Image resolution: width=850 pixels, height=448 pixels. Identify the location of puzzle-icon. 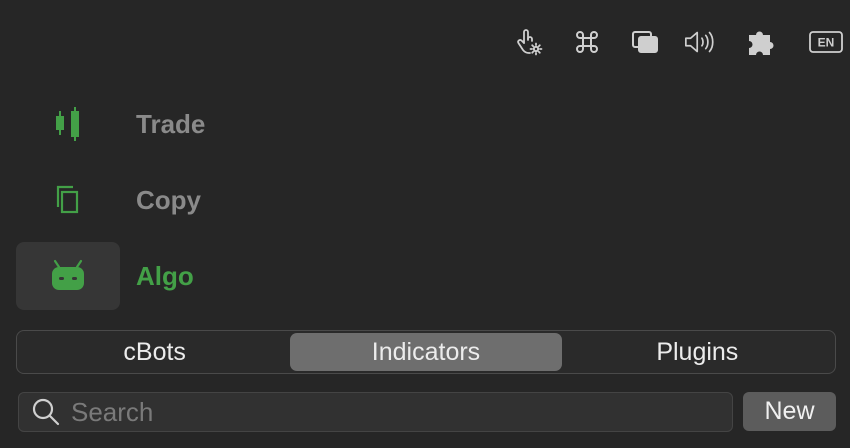
(762, 42).